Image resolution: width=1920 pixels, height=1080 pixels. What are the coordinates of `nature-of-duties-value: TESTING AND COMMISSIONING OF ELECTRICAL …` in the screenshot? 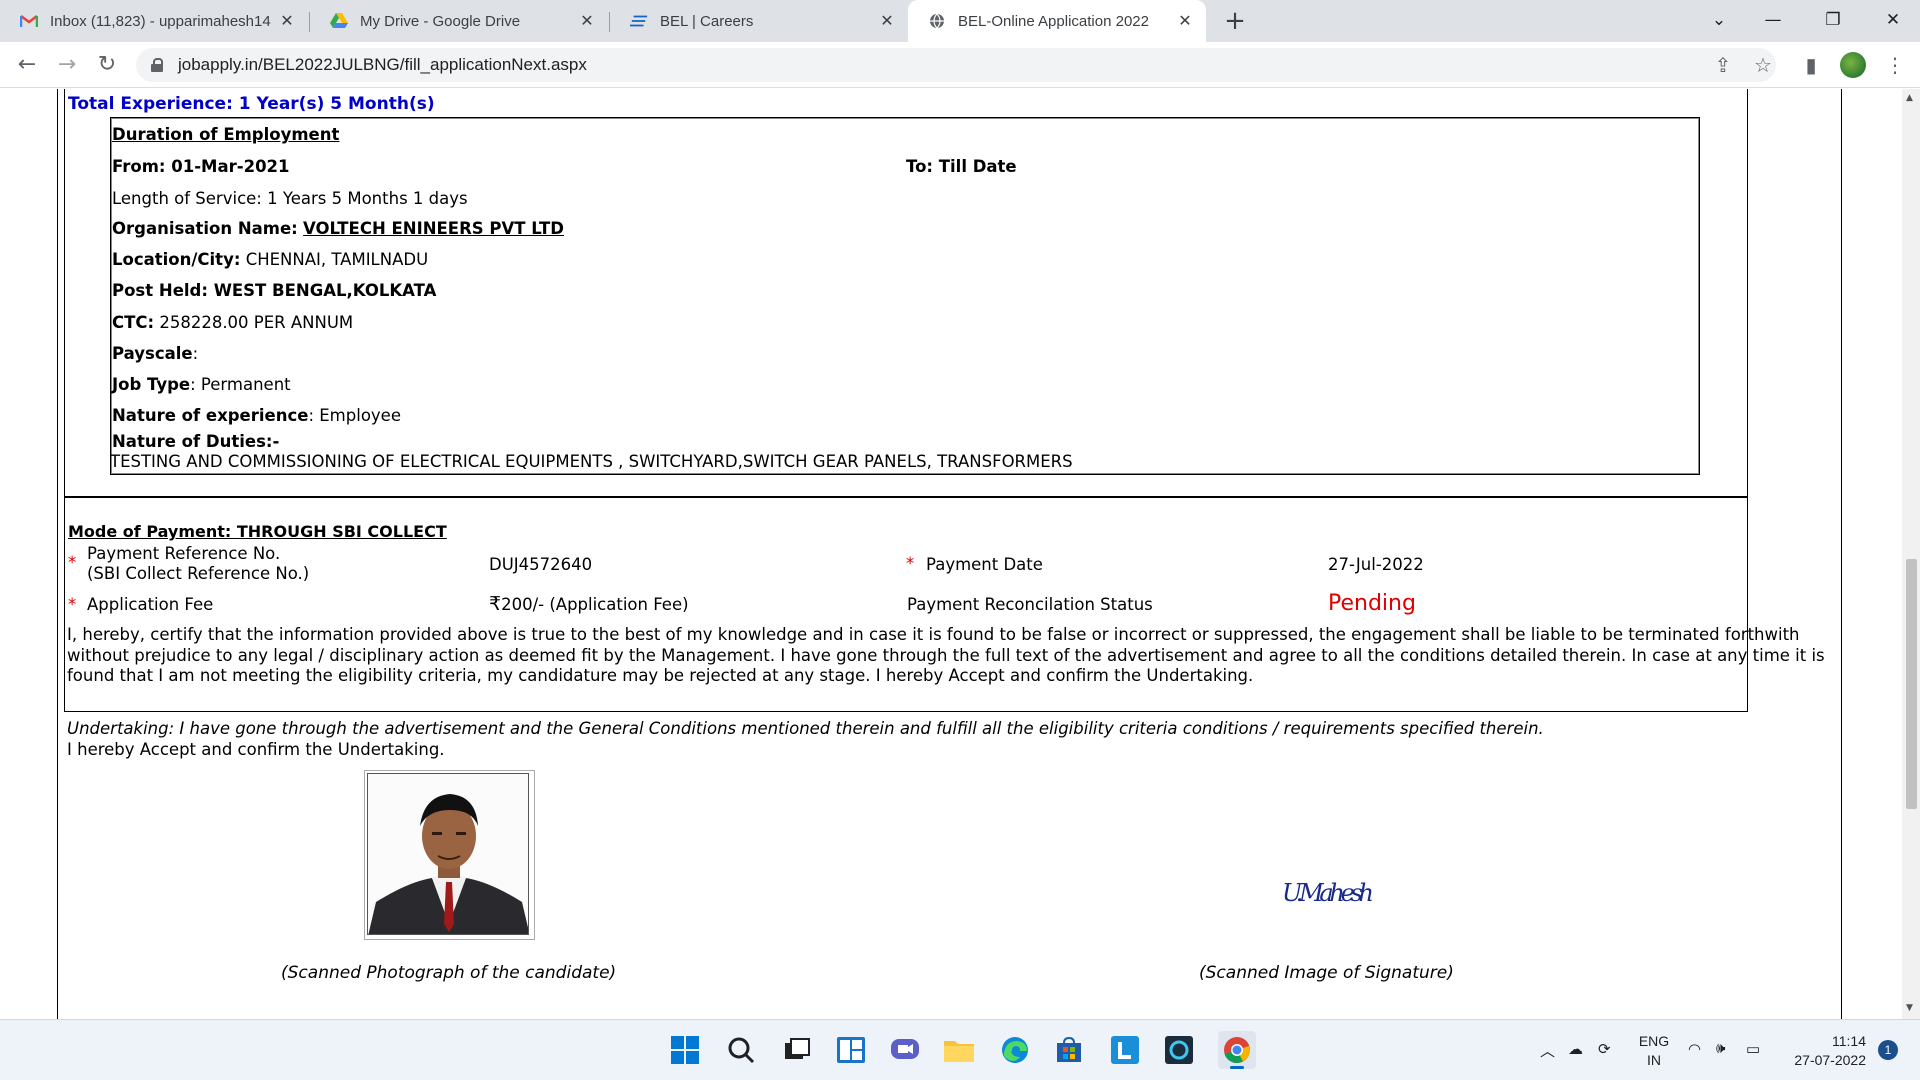 It's located at (591, 461).